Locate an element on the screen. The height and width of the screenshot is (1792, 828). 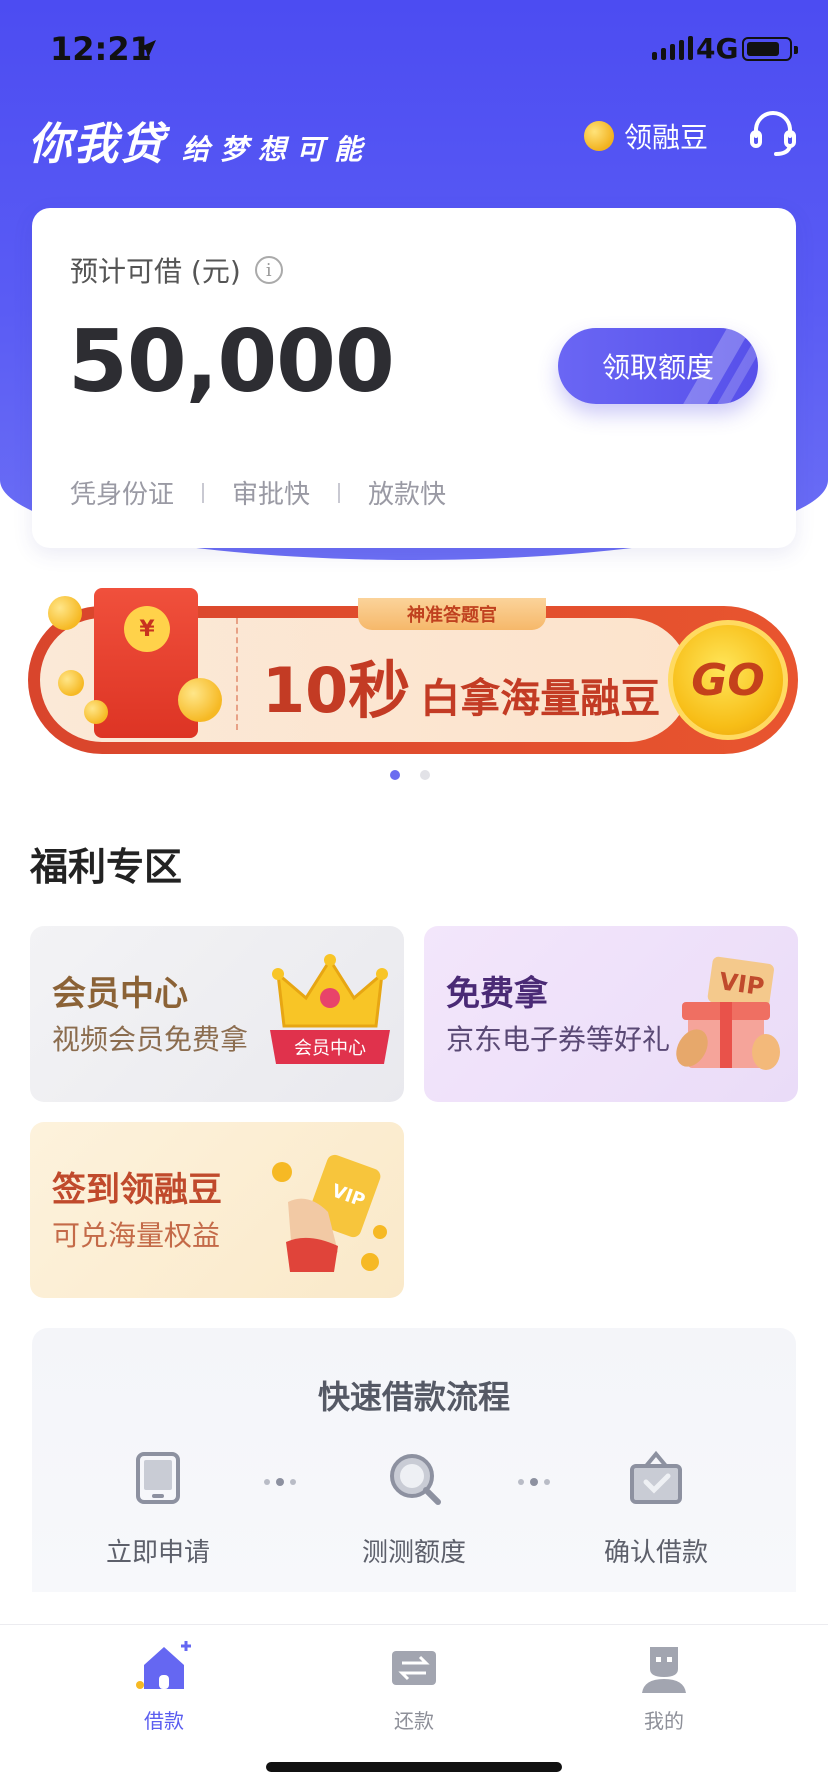
loan-label-row: 预计可借 (元) i is located at coordinates (176, 270).